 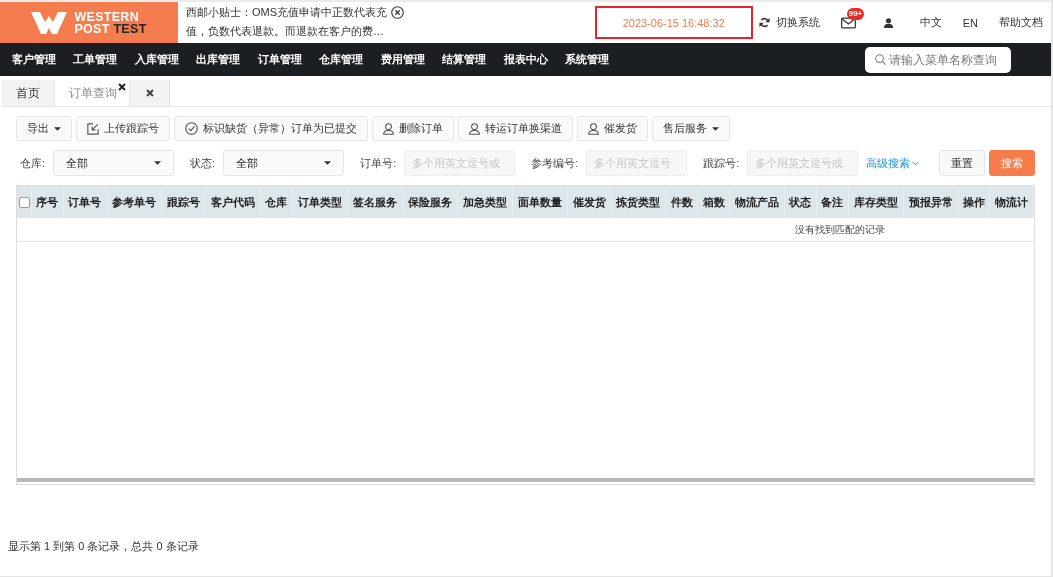 I want to click on column-header: 件数, so click(x=681, y=202).